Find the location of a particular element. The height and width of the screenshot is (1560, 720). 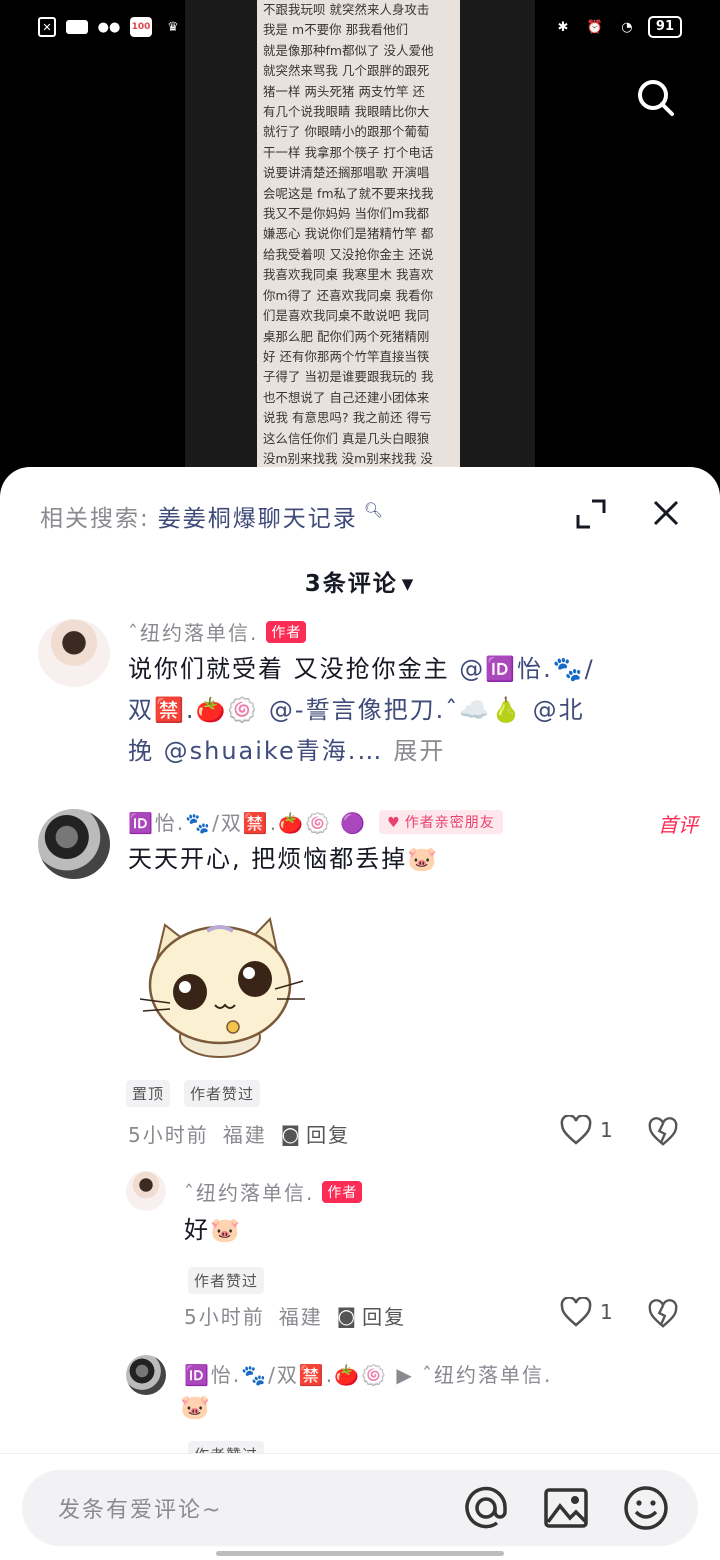

fullscreen-icon is located at coordinates (591, 514).